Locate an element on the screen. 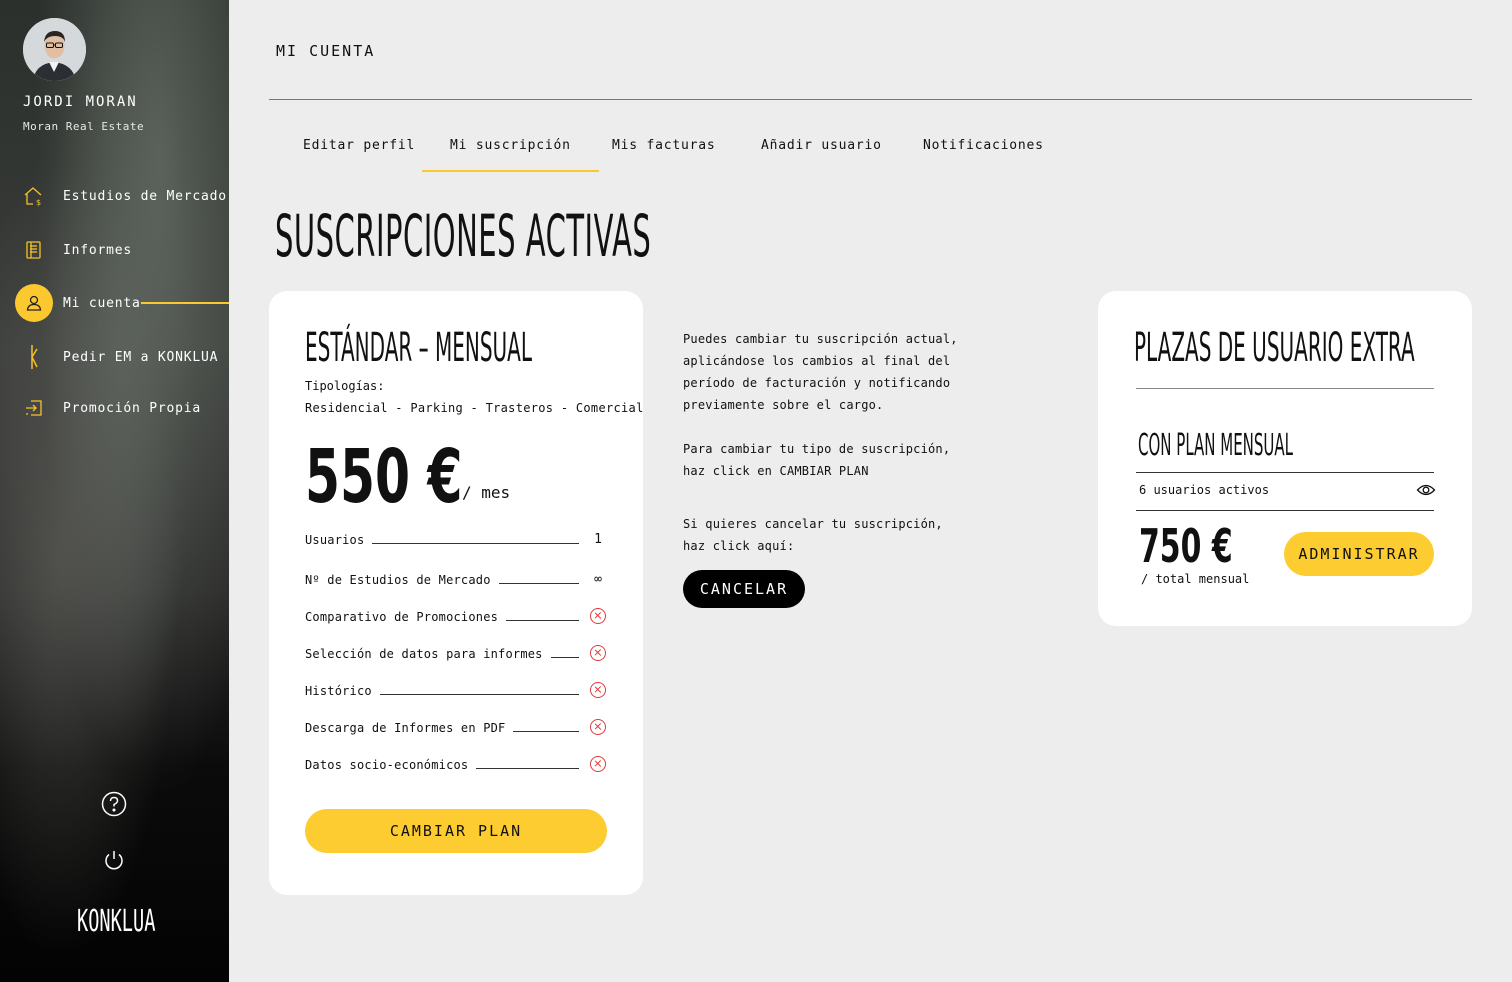  feature-row: Comparativo de Promociones is located at coordinates (456, 614).